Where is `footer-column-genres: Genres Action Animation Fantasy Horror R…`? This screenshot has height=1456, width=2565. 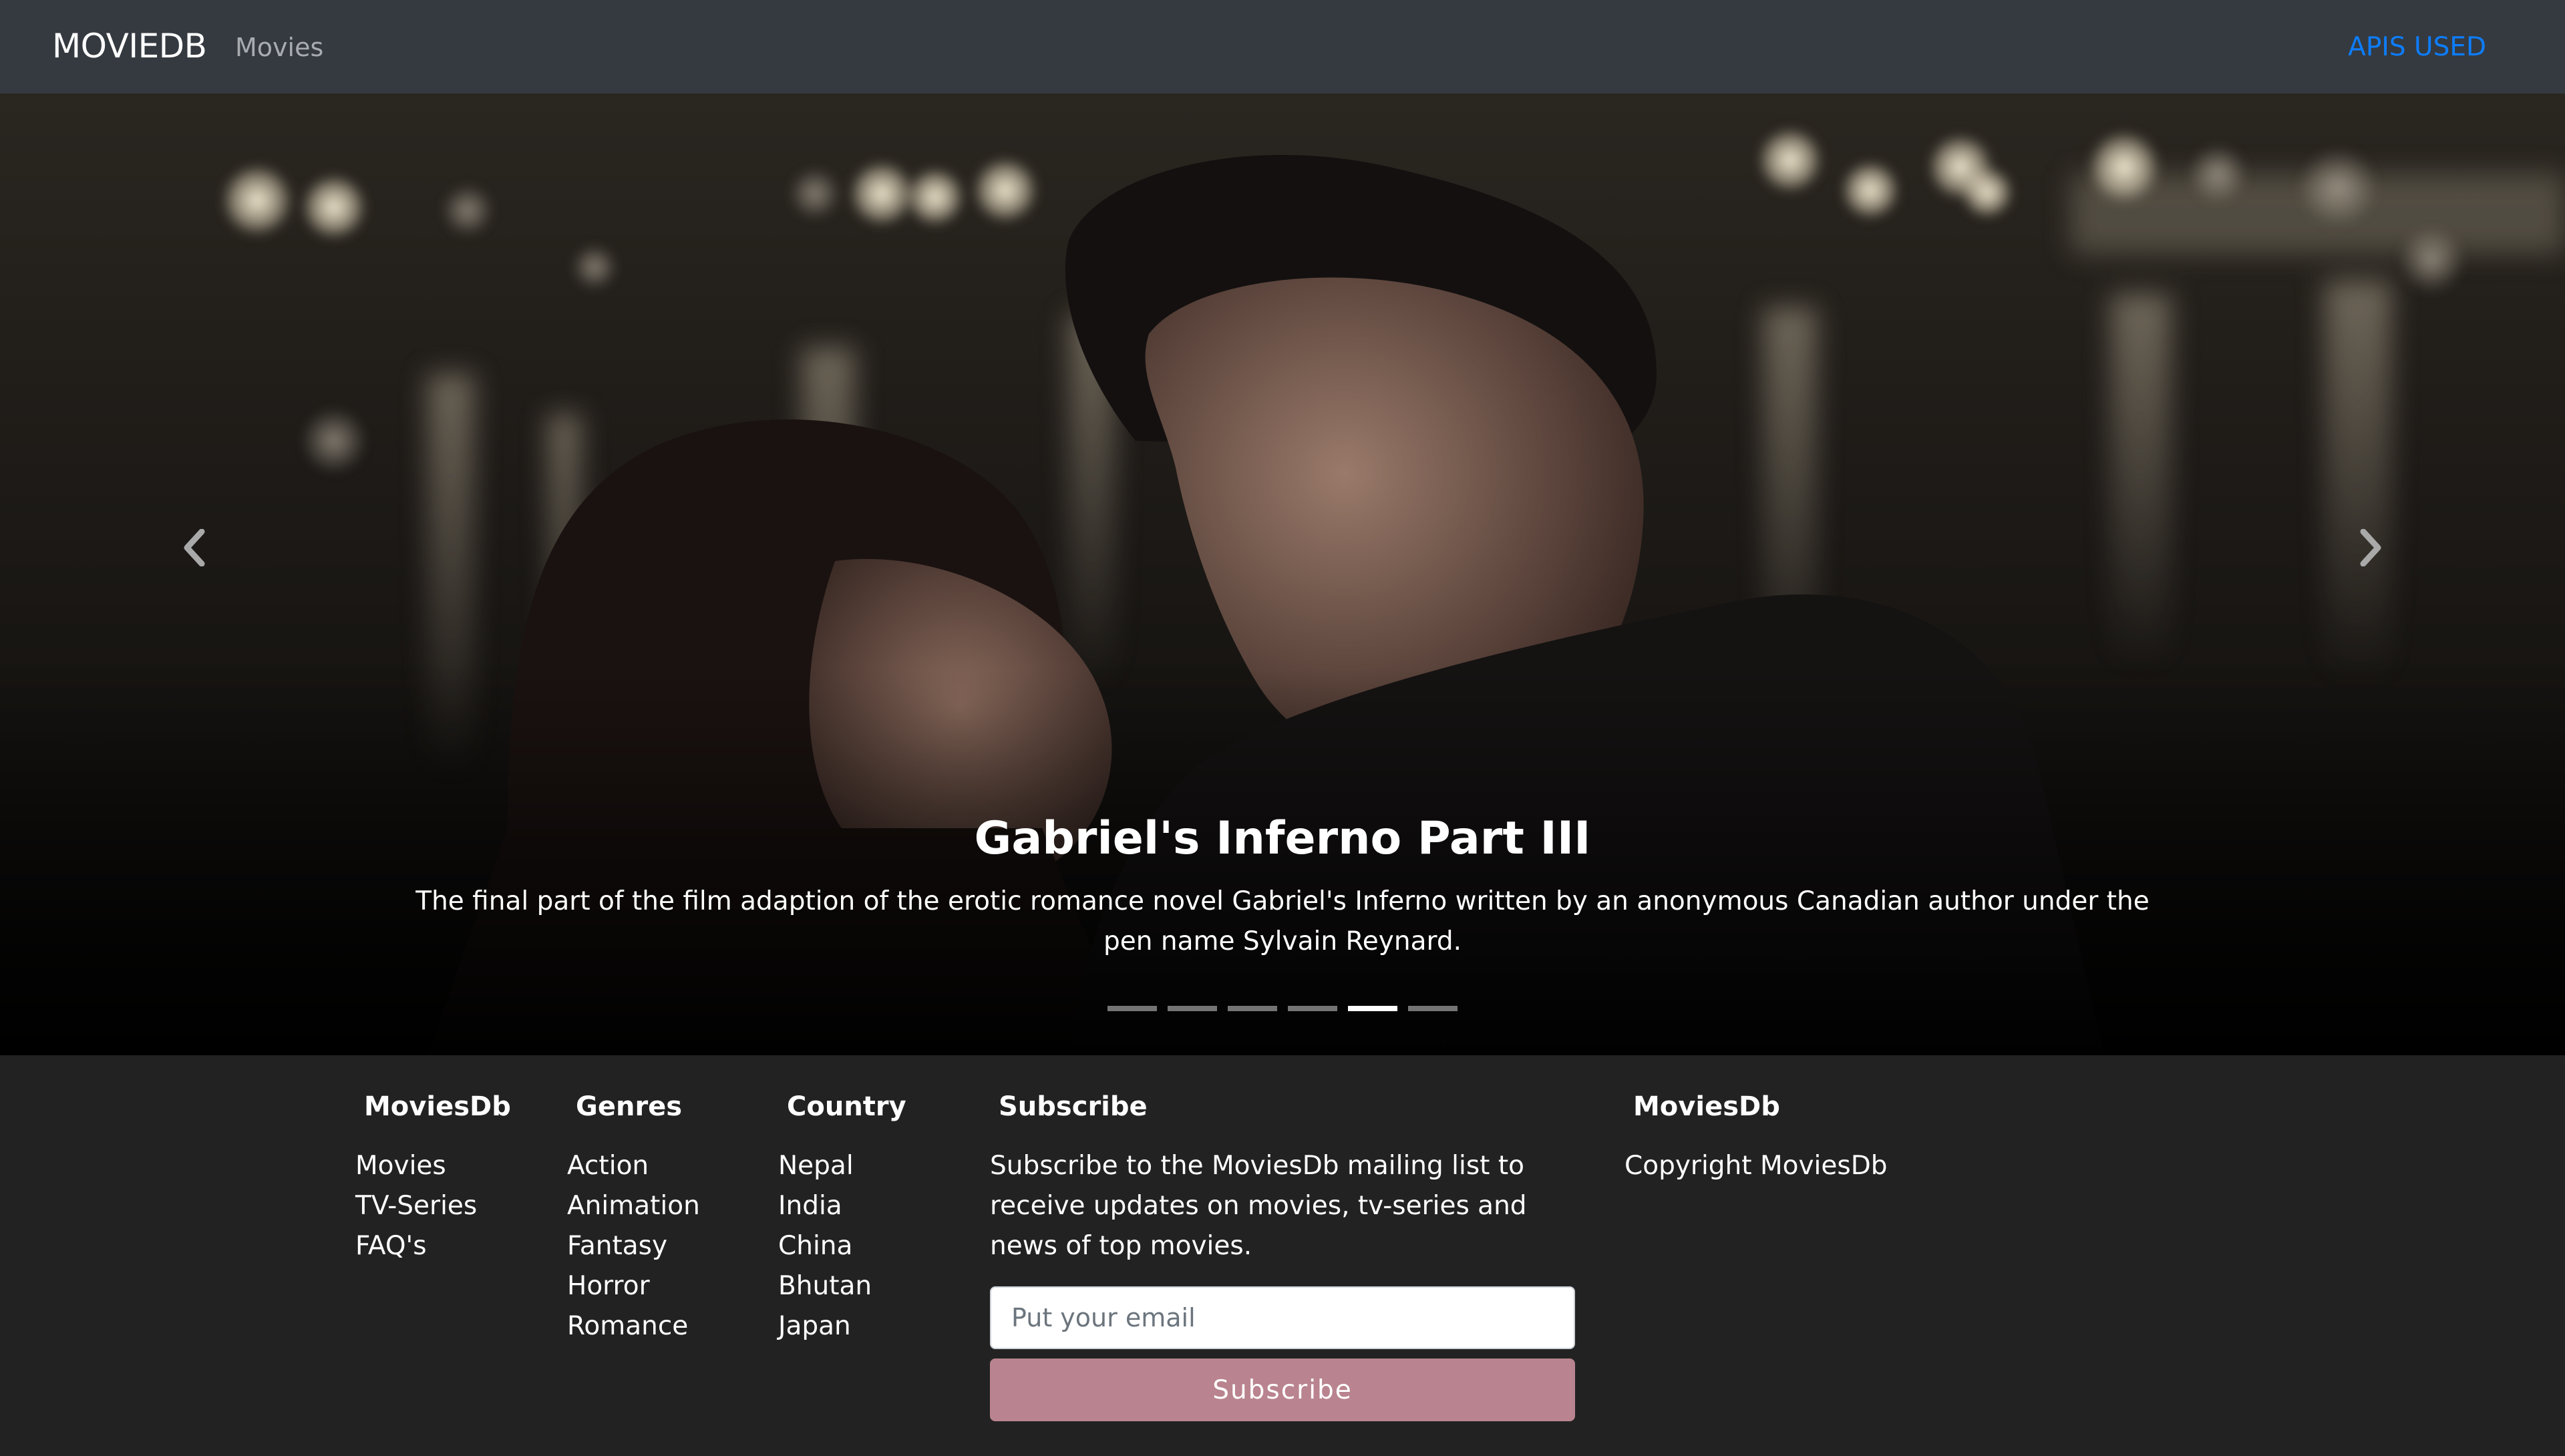 footer-column-genres: Genres Action Animation Fantasy Horror R… is located at coordinates (633, 1217).